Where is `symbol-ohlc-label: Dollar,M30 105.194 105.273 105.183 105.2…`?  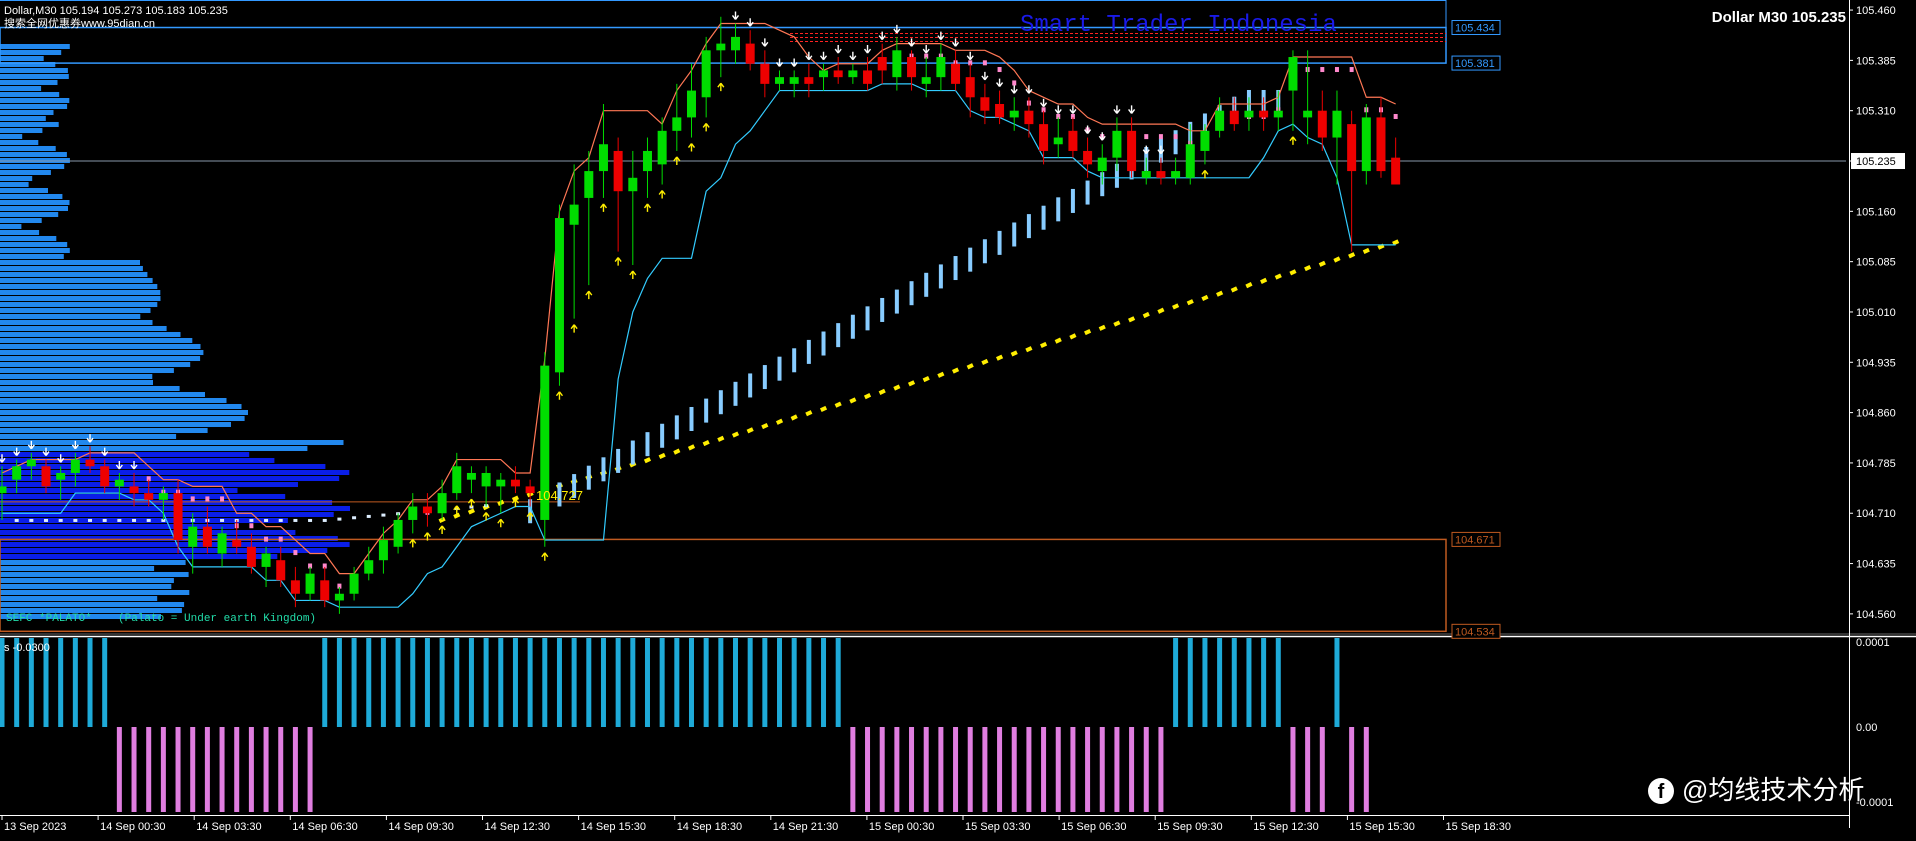
symbol-ohlc-label: Dollar,M30 105.194 105.273 105.183 105.2… is located at coordinates (116, 11).